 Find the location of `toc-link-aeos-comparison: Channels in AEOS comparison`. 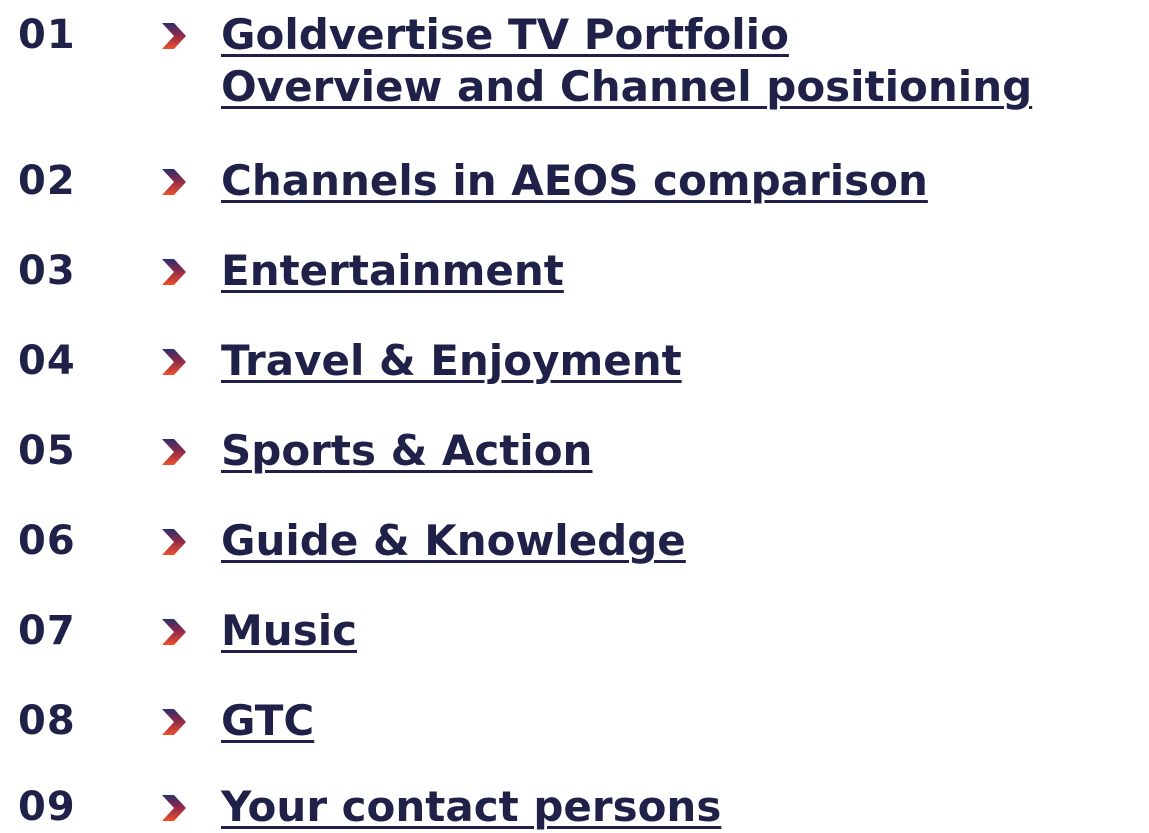

toc-link-aeos-comparison: Channels in AEOS comparison is located at coordinates (574, 181).